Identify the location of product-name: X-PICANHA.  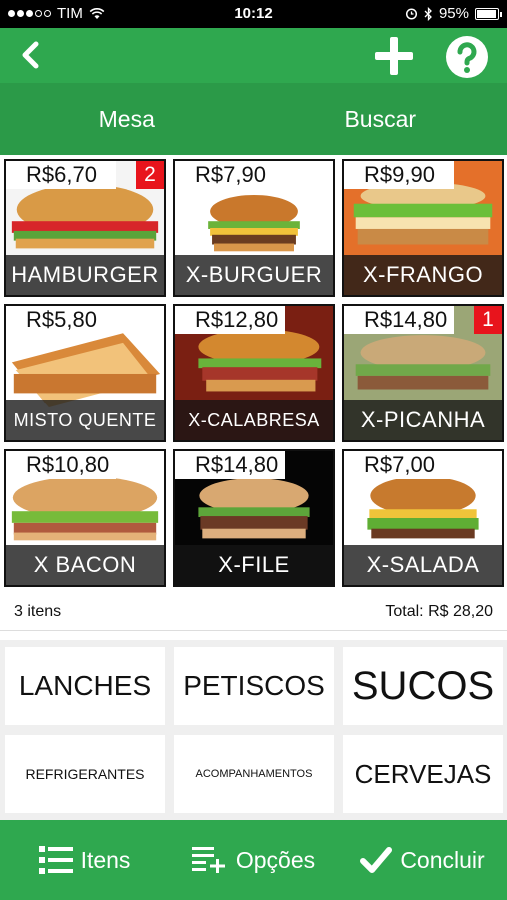
(423, 420).